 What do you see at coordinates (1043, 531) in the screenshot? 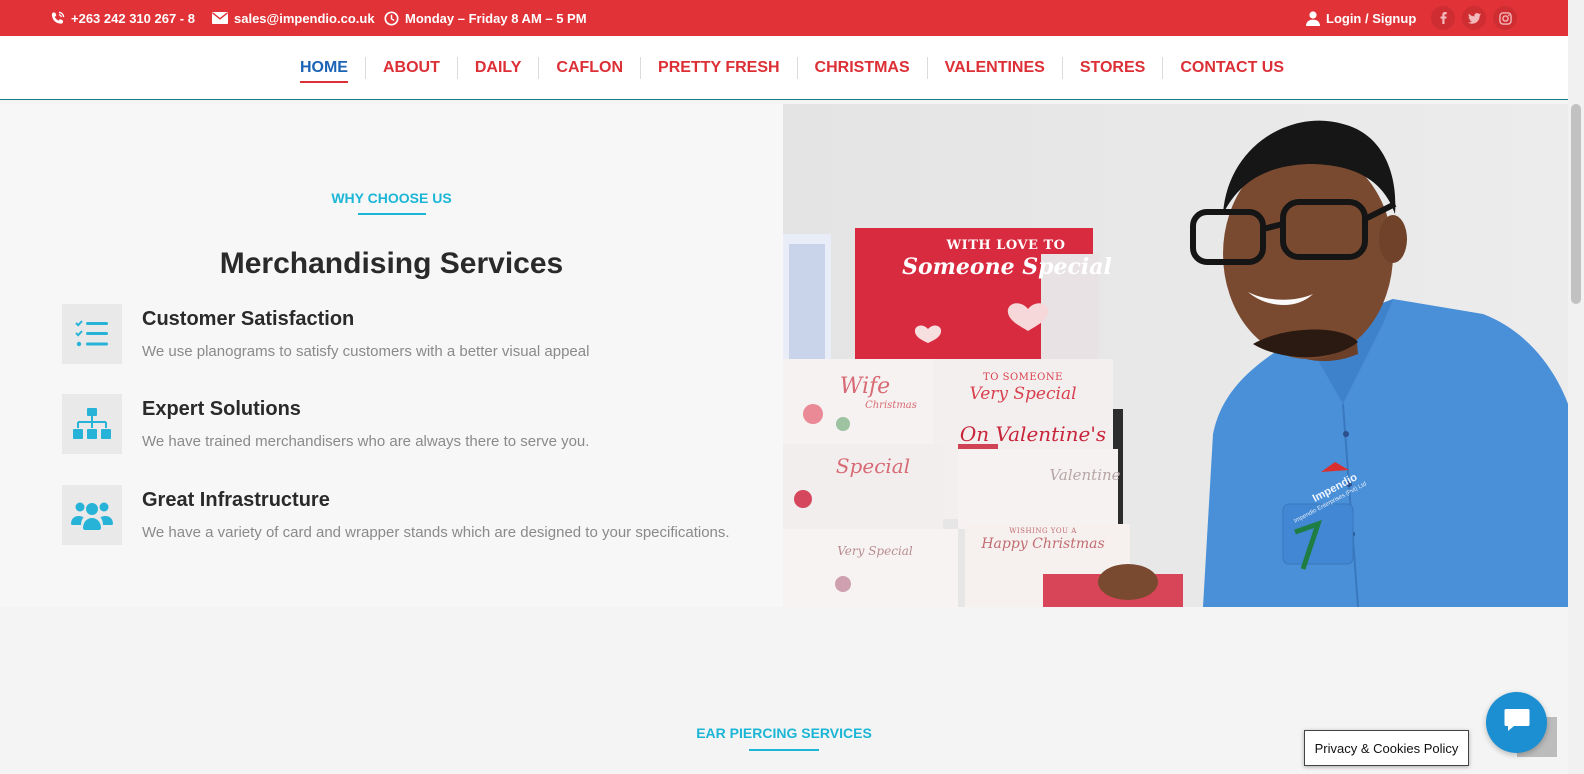
I see `card-text: WISHING YOU A` at bounding box center [1043, 531].